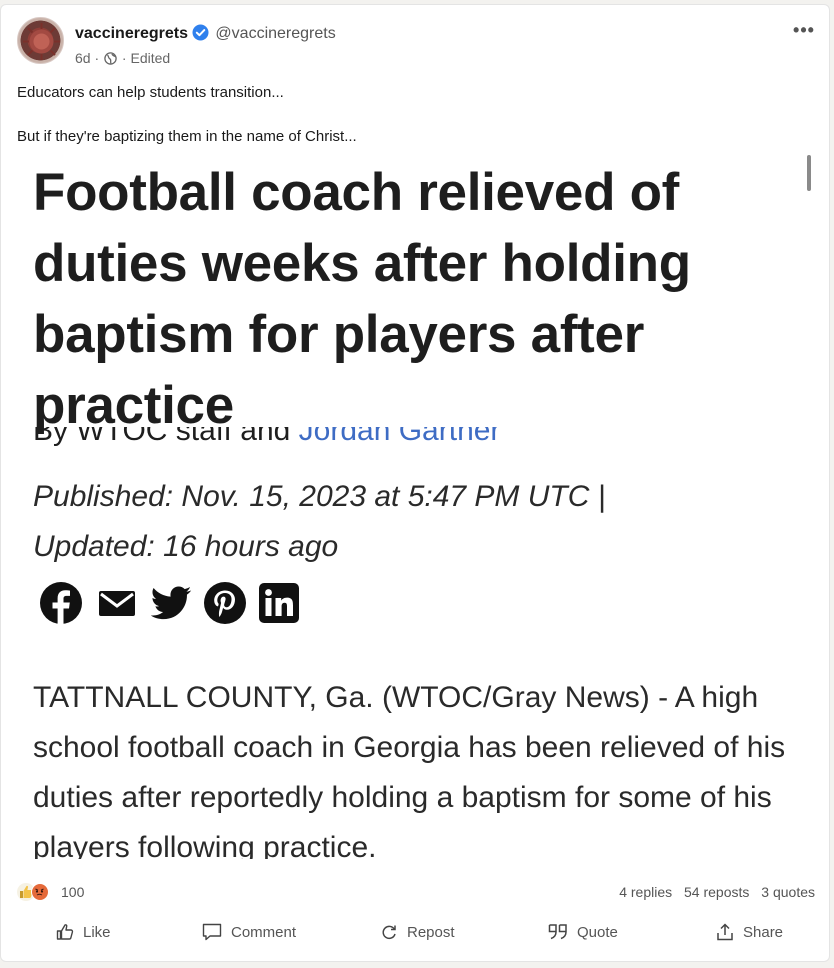  What do you see at coordinates (275, 33) in the screenshot?
I see `author-handle: @vaccineregrets` at bounding box center [275, 33].